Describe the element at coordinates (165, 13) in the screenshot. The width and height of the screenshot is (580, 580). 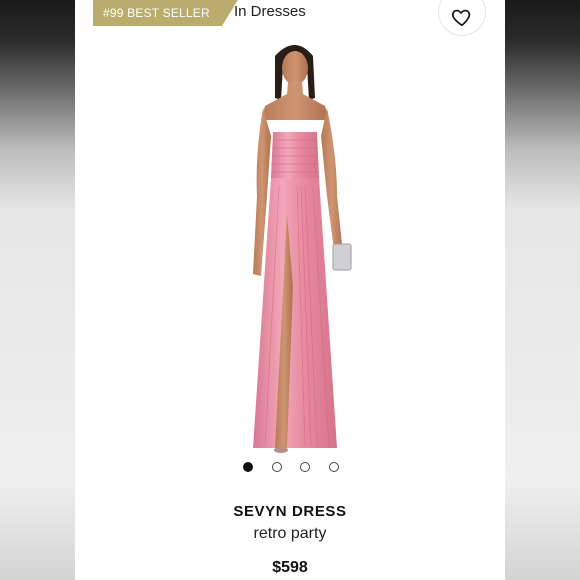
I see `best-seller-badge: #99 BEST SELLER` at that location.